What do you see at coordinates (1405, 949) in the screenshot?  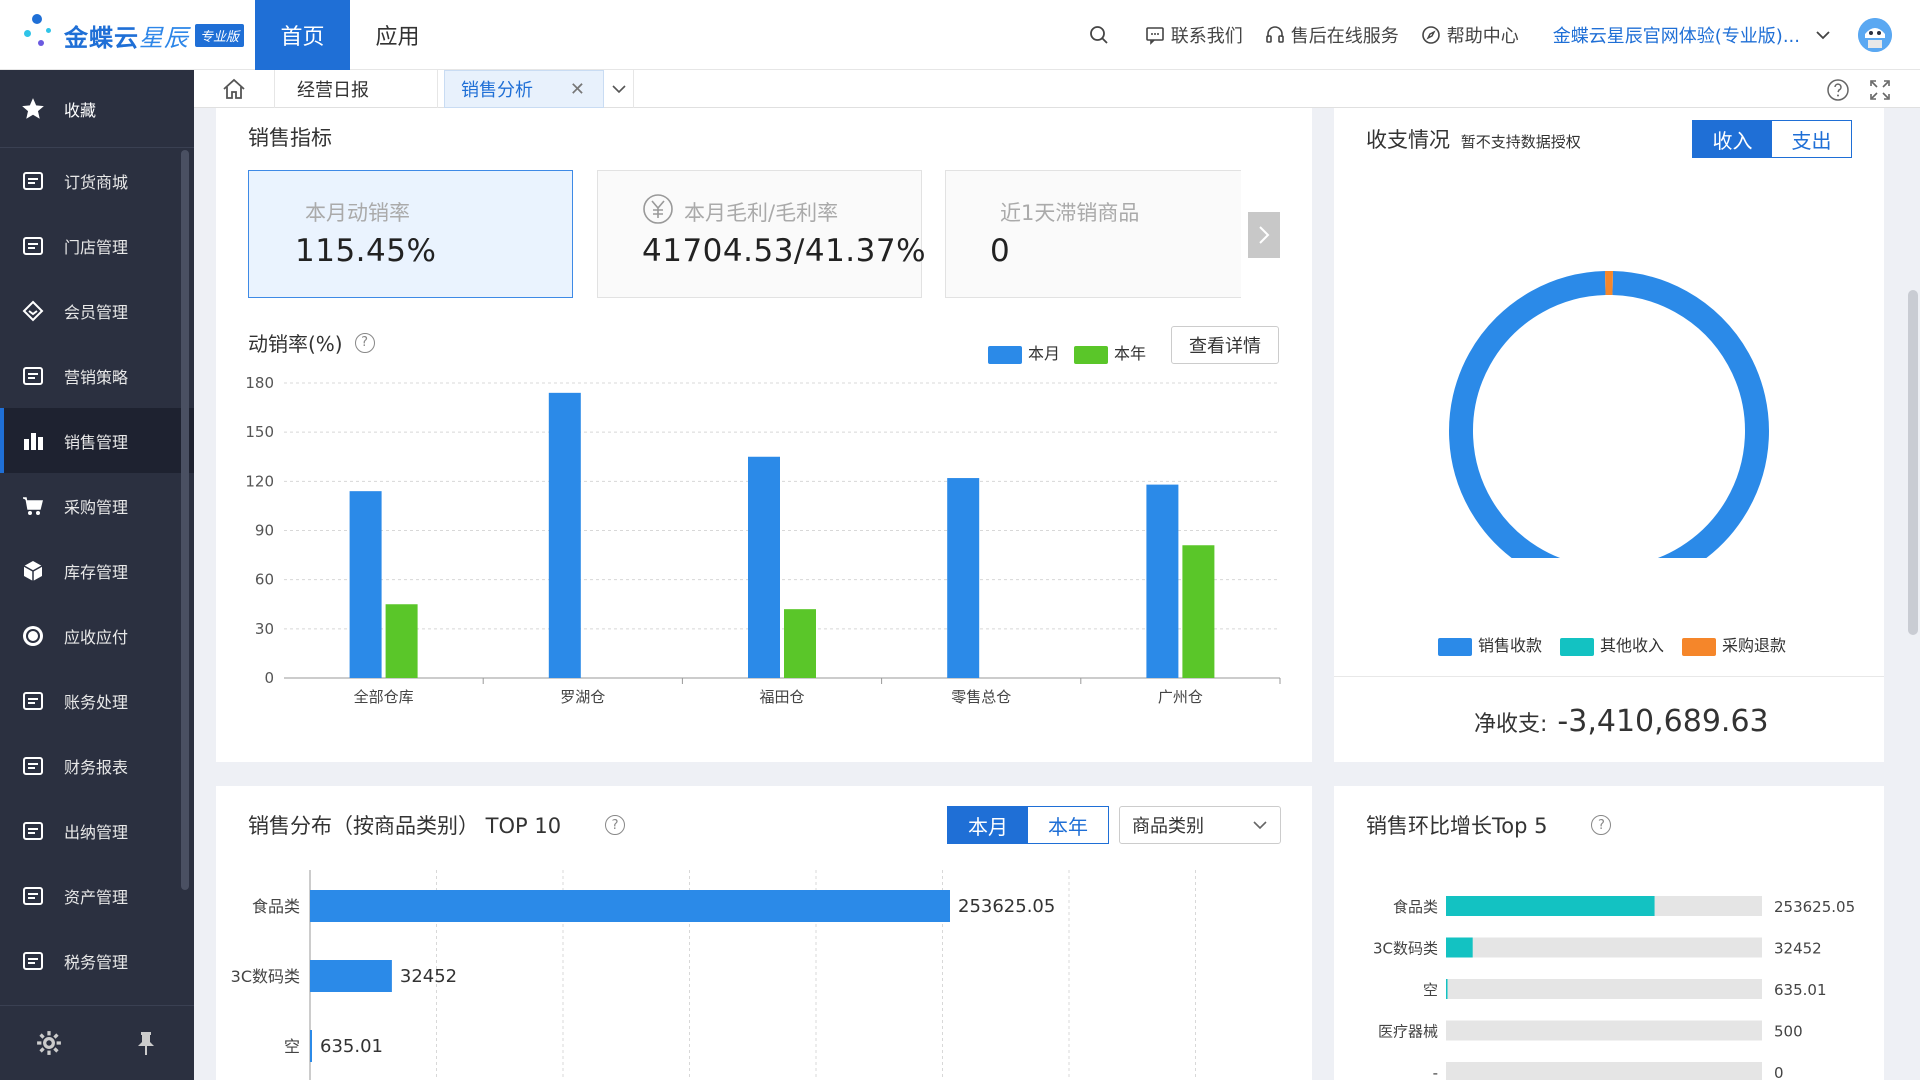 I see `category-label: 3C数码类` at bounding box center [1405, 949].